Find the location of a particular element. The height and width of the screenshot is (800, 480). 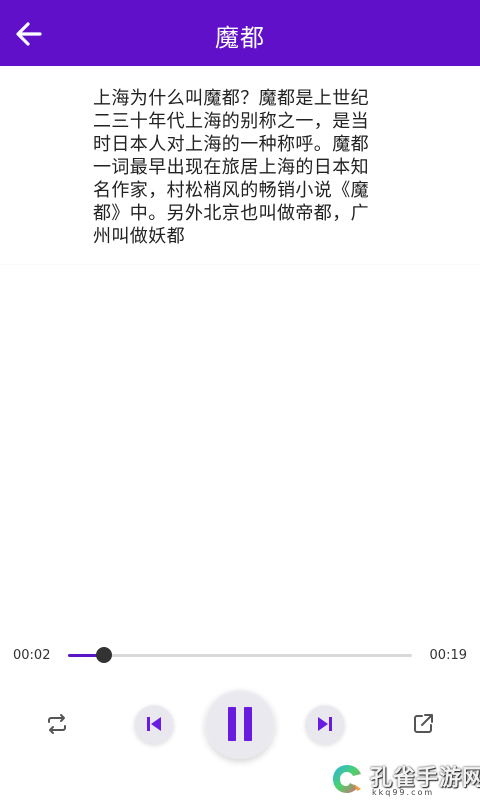

skip-previous-icon is located at coordinates (154, 724).